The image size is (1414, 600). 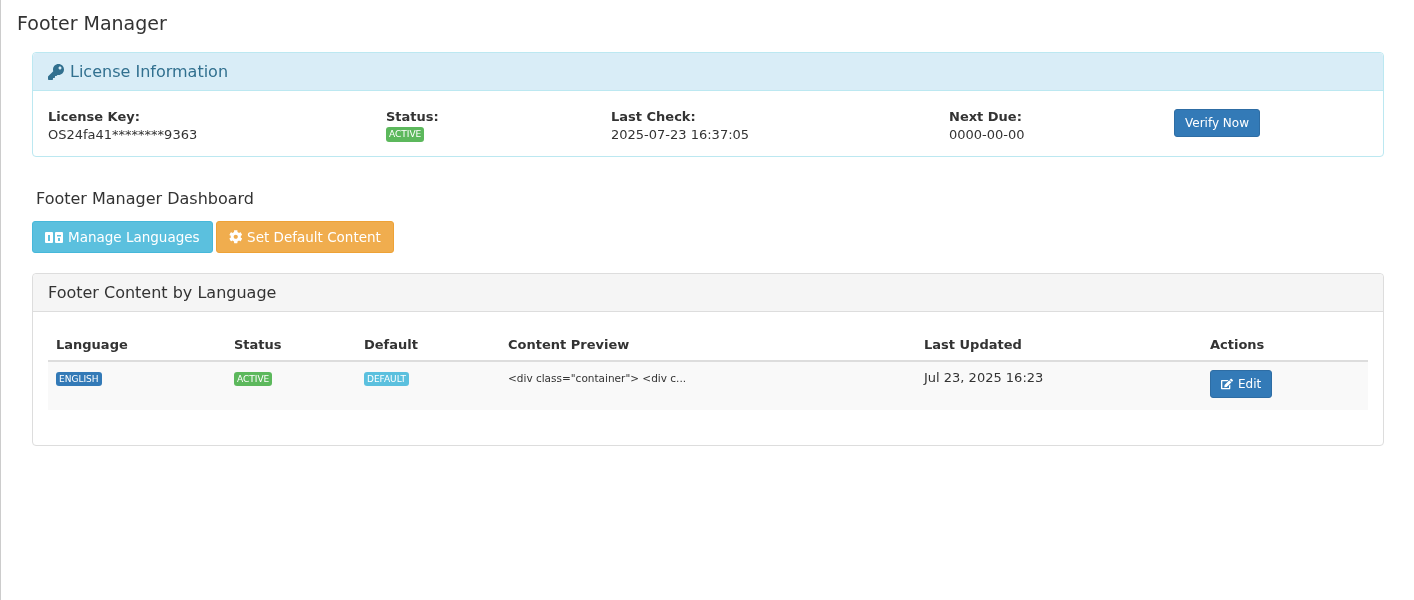 What do you see at coordinates (985, 116) in the screenshot?
I see `field-label: Next Due:` at bounding box center [985, 116].